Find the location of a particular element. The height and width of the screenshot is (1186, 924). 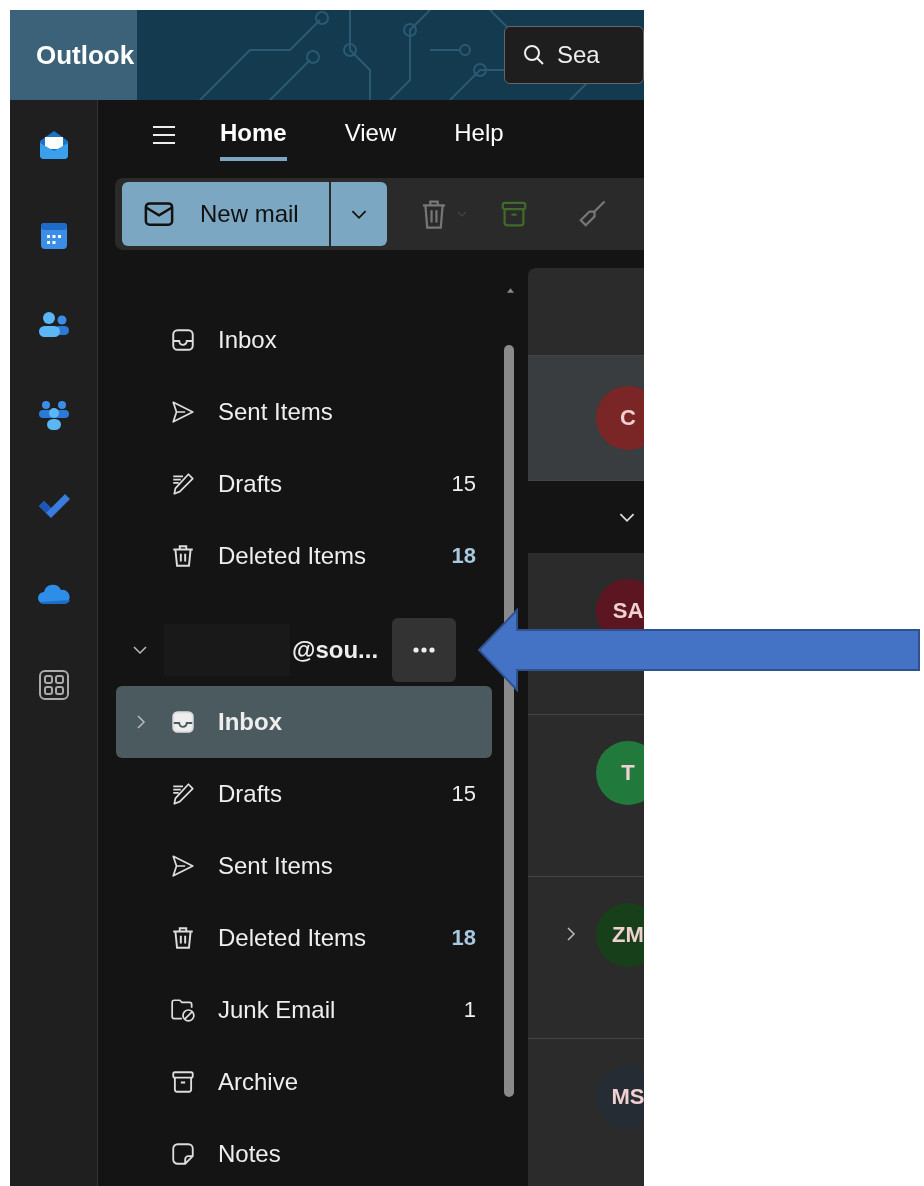

search-icon is located at coordinates (534, 55).